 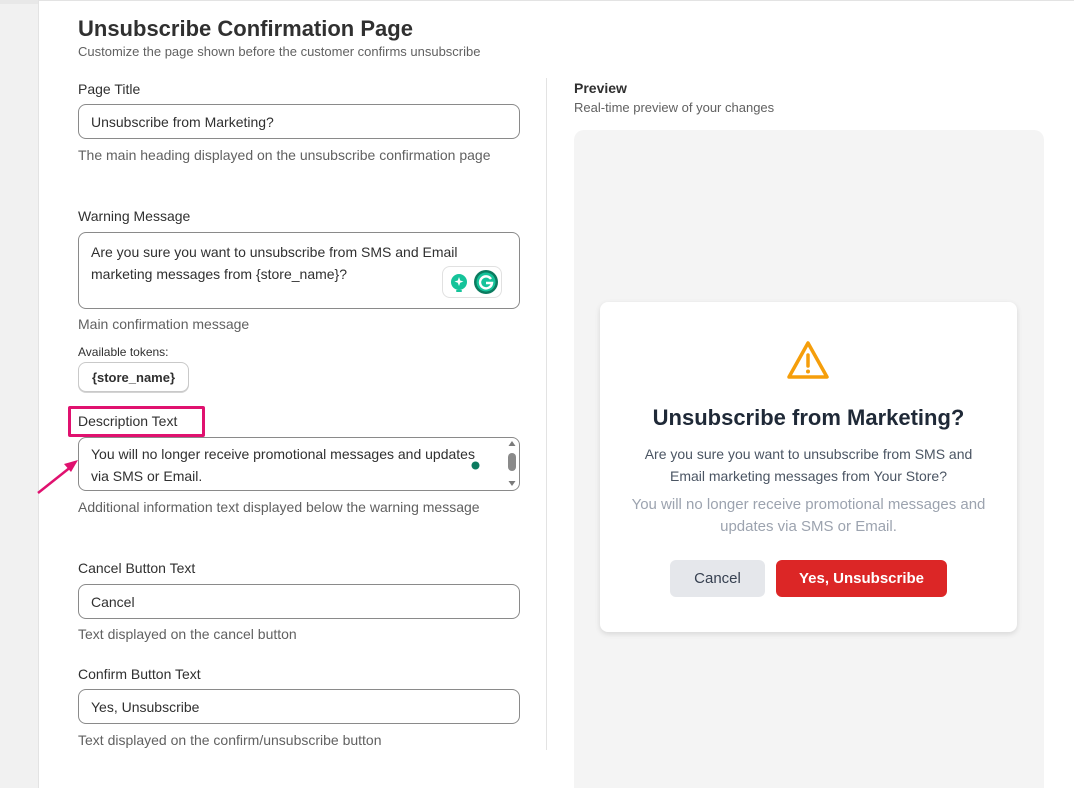 I want to click on cancel-button-text-input: Cancel, so click(x=299, y=601).